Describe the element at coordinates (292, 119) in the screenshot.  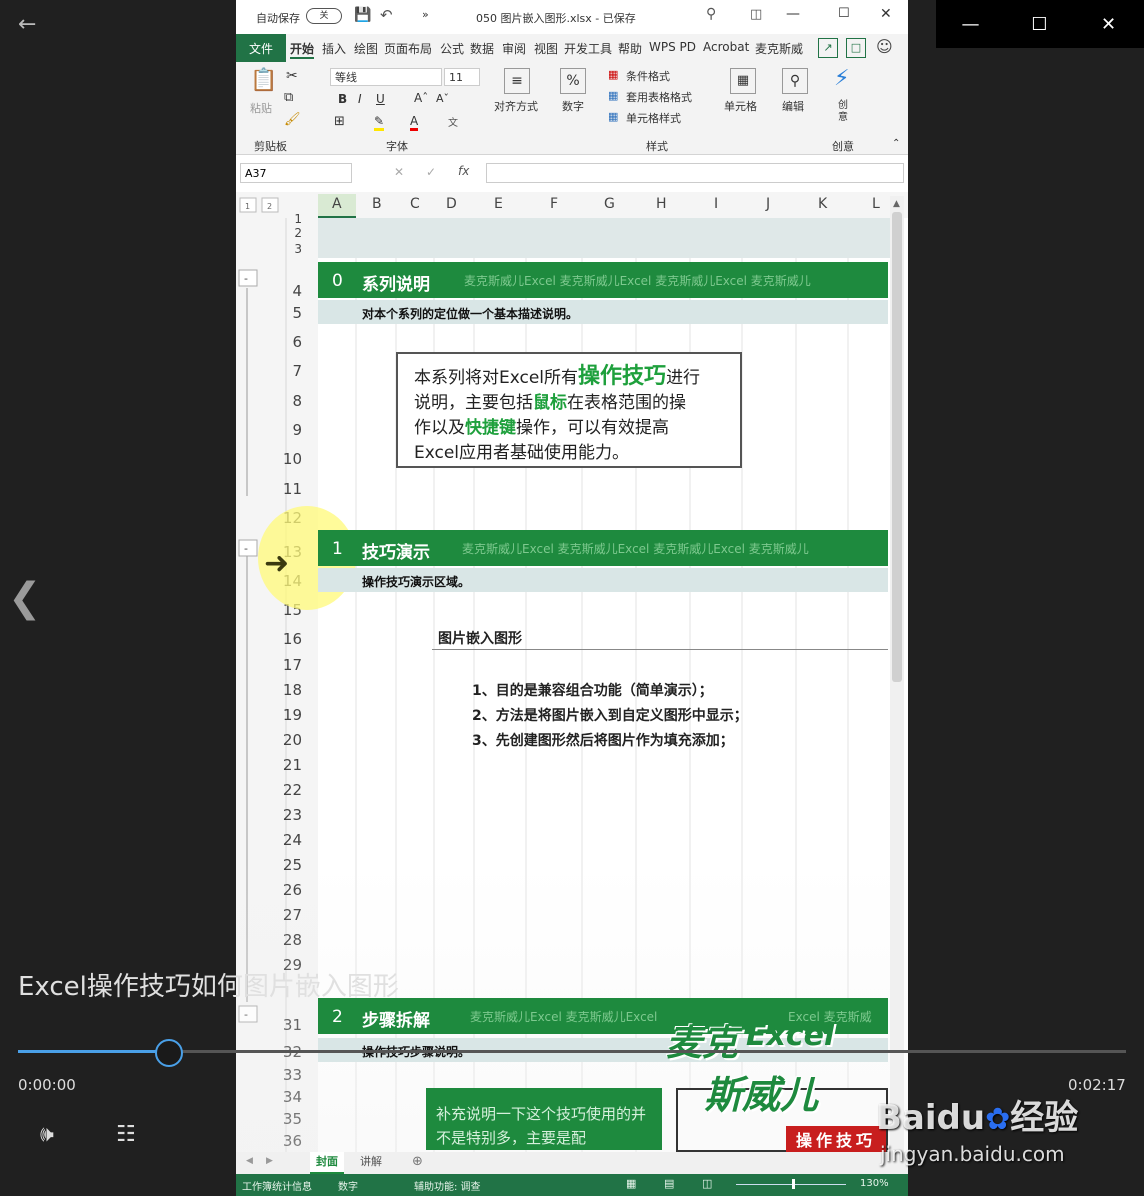
I see `format-painter-icon: 🖌` at that location.